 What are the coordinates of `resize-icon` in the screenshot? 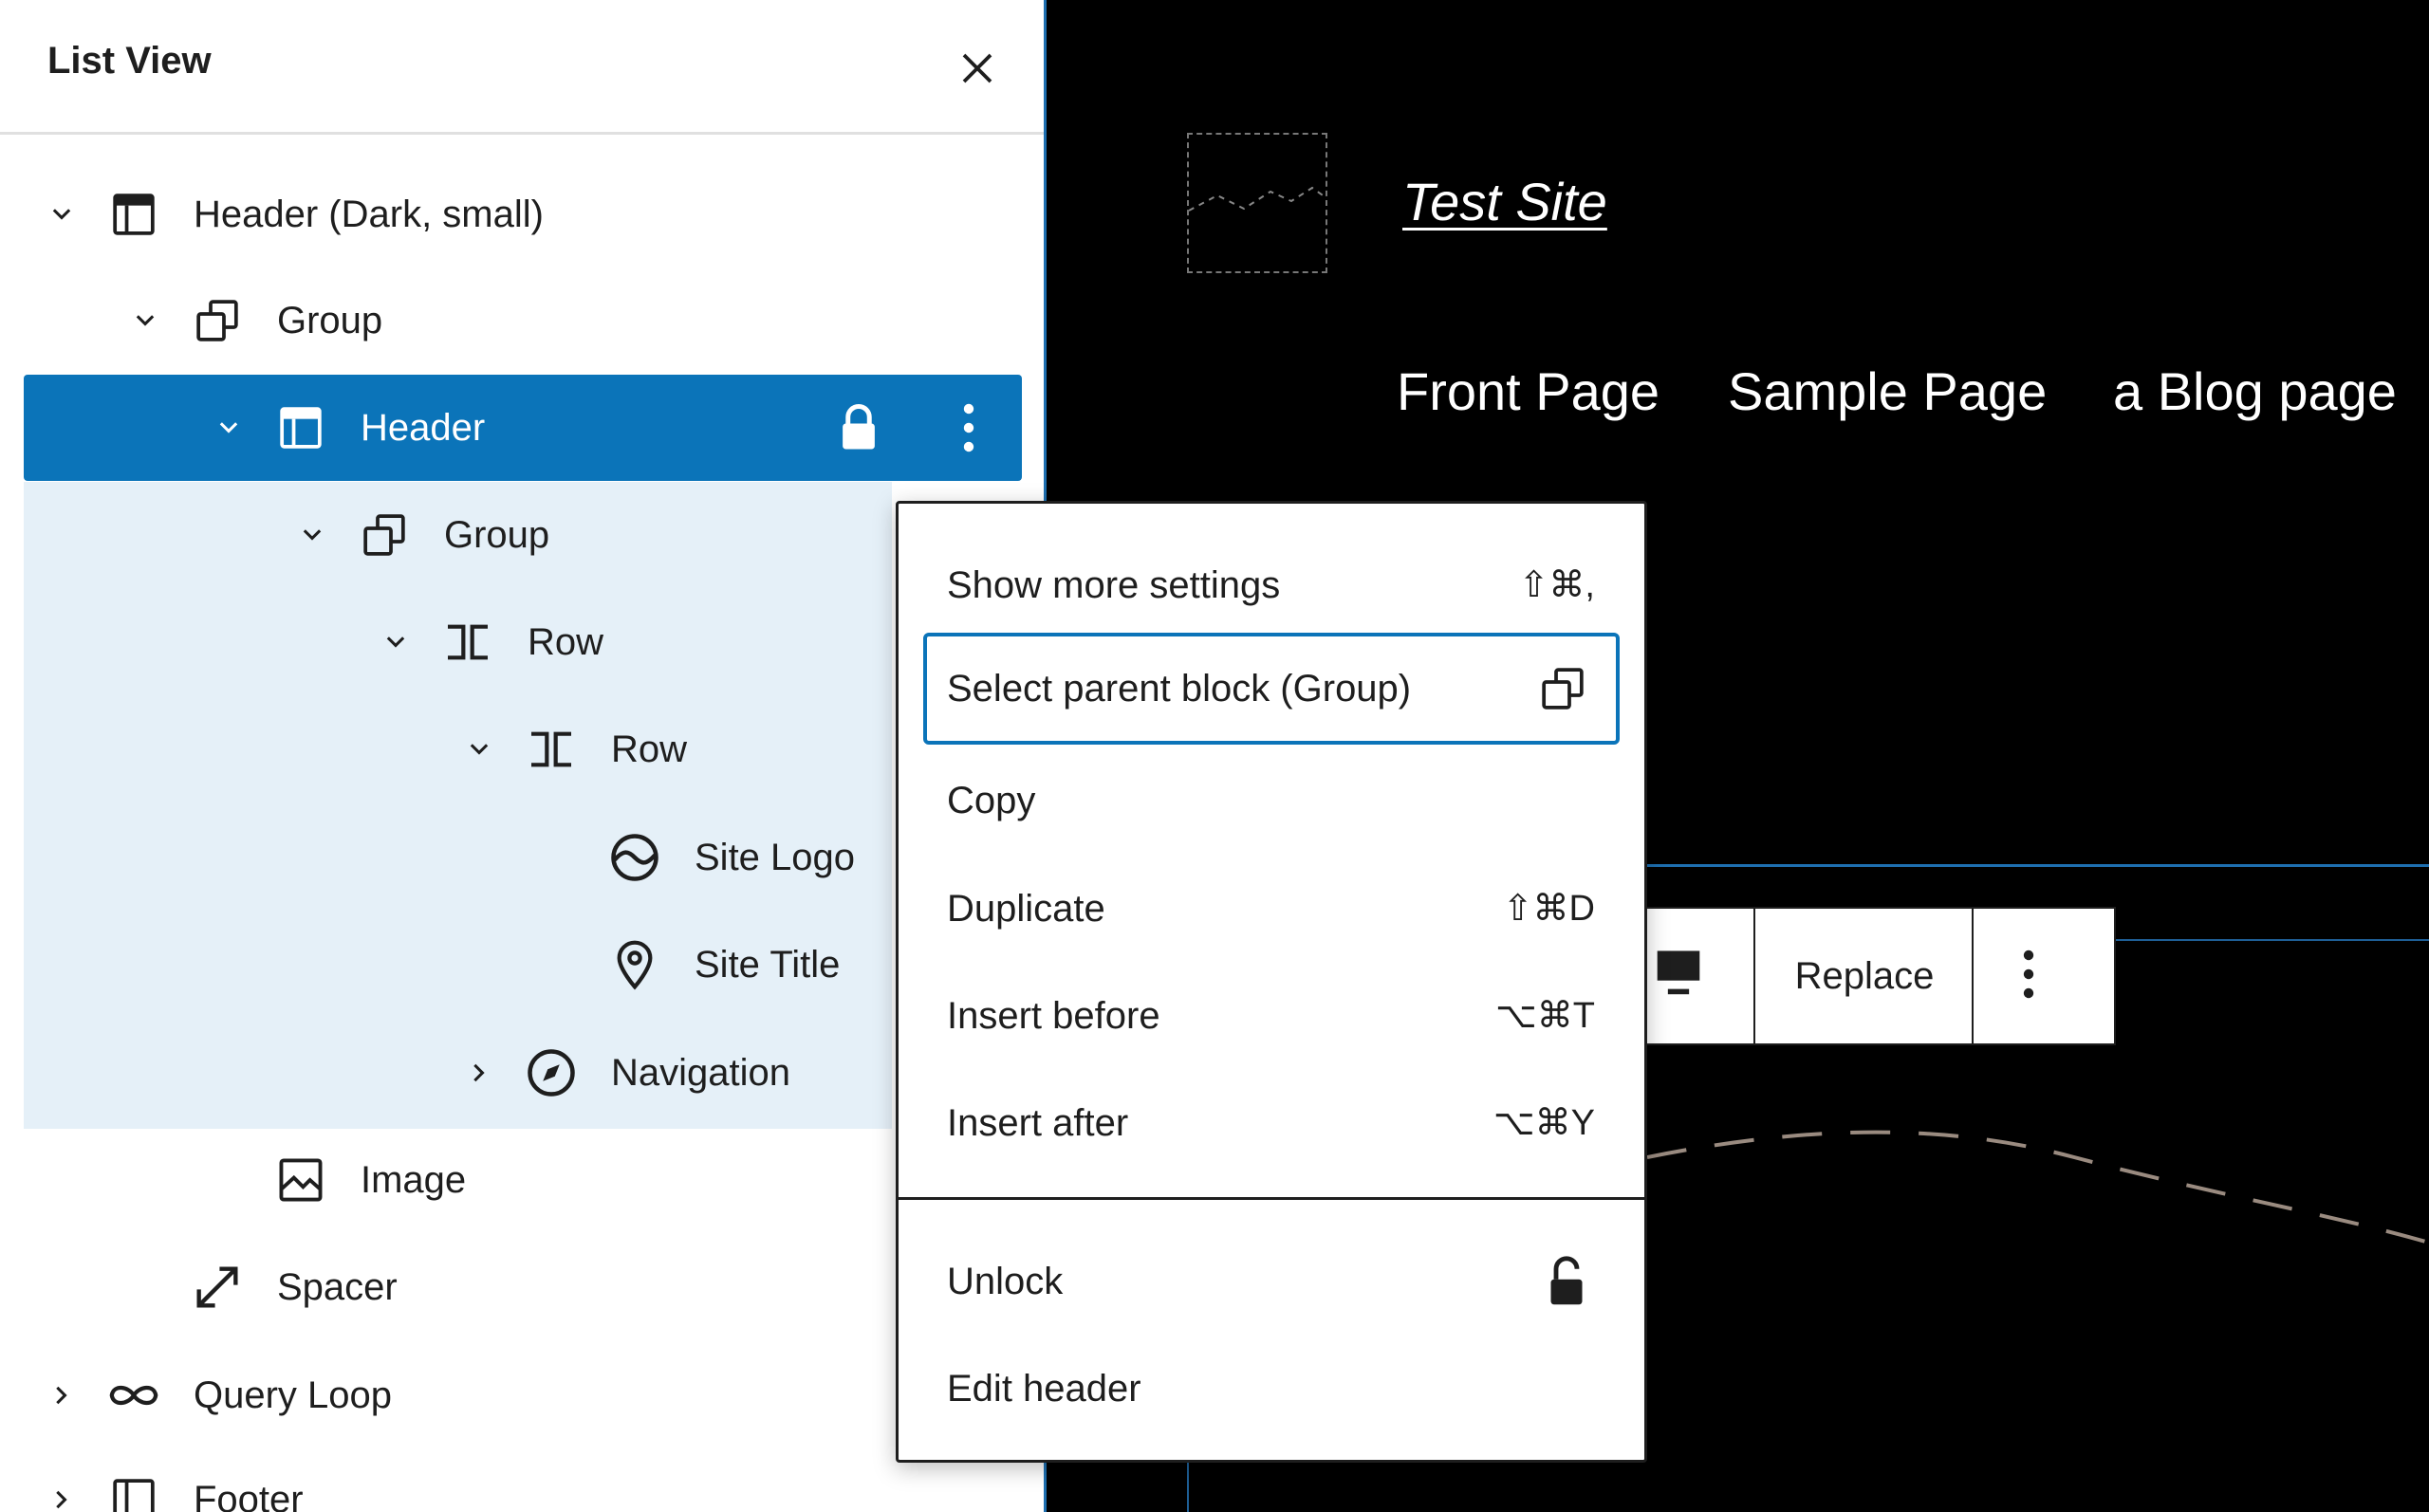 It's located at (217, 1287).